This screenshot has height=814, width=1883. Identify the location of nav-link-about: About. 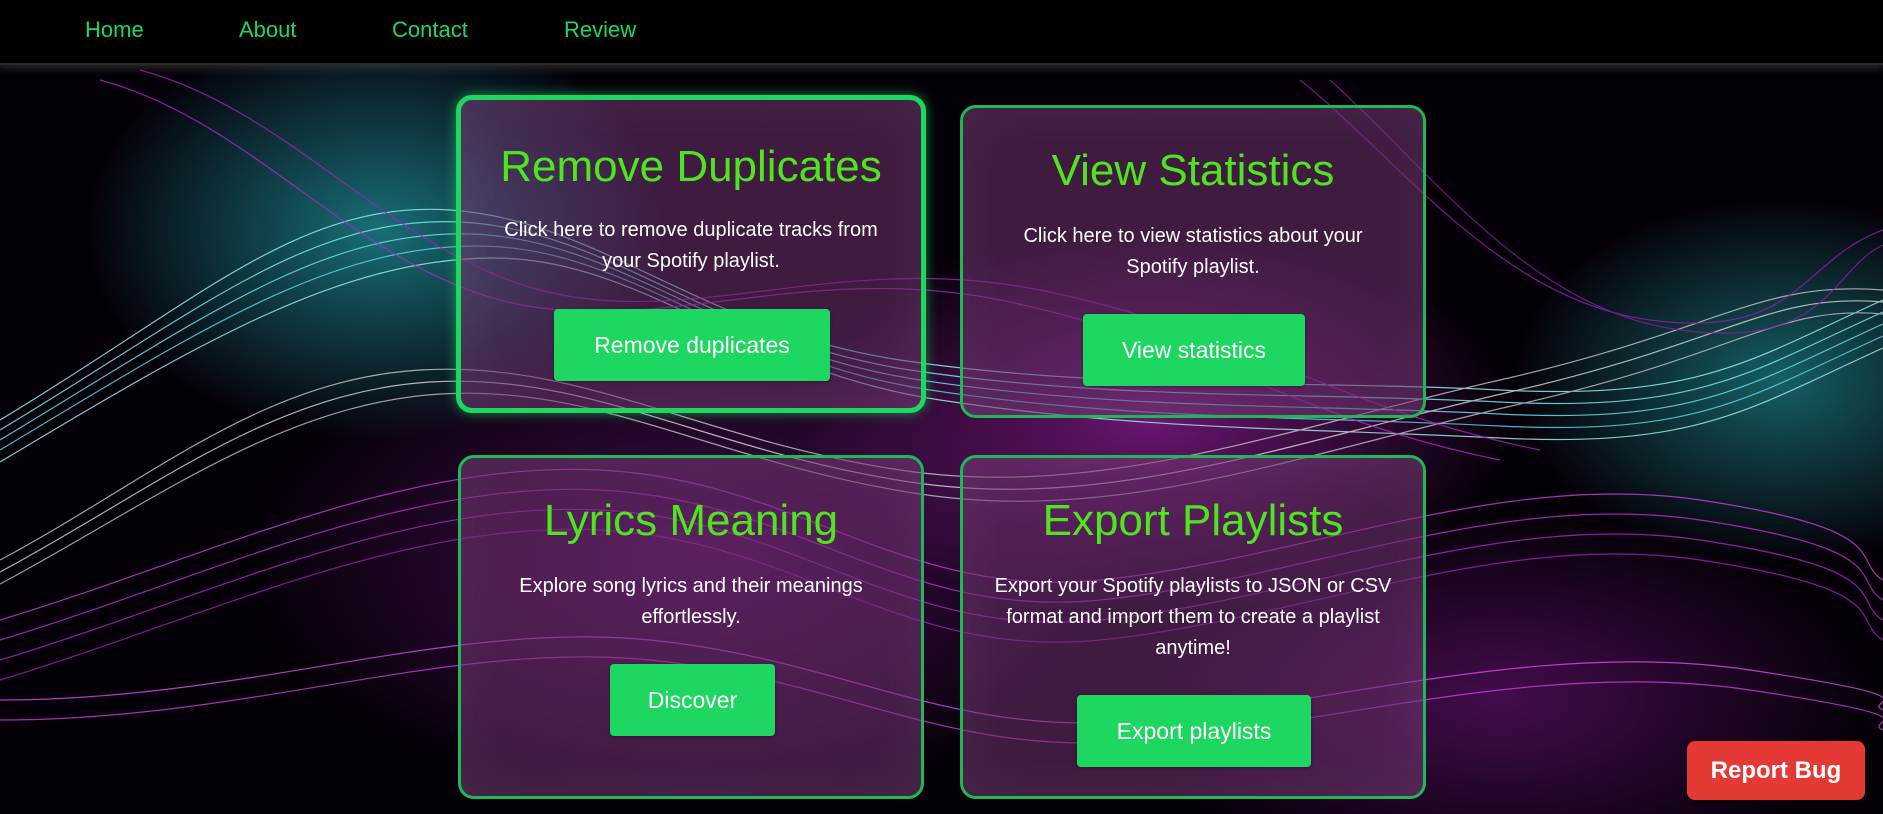
(268, 30).